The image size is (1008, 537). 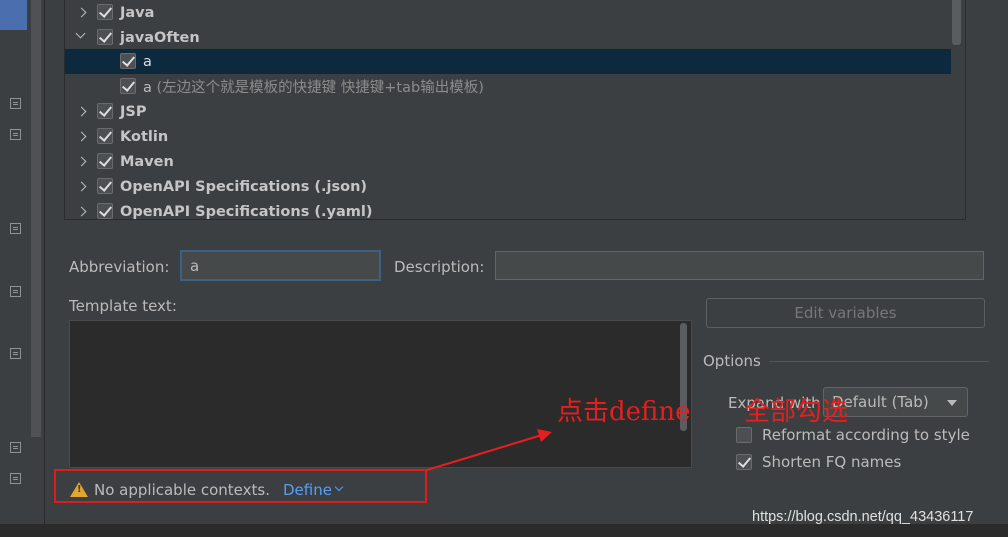 What do you see at coordinates (744, 435) in the screenshot?
I see `reformat-checkbox` at bounding box center [744, 435].